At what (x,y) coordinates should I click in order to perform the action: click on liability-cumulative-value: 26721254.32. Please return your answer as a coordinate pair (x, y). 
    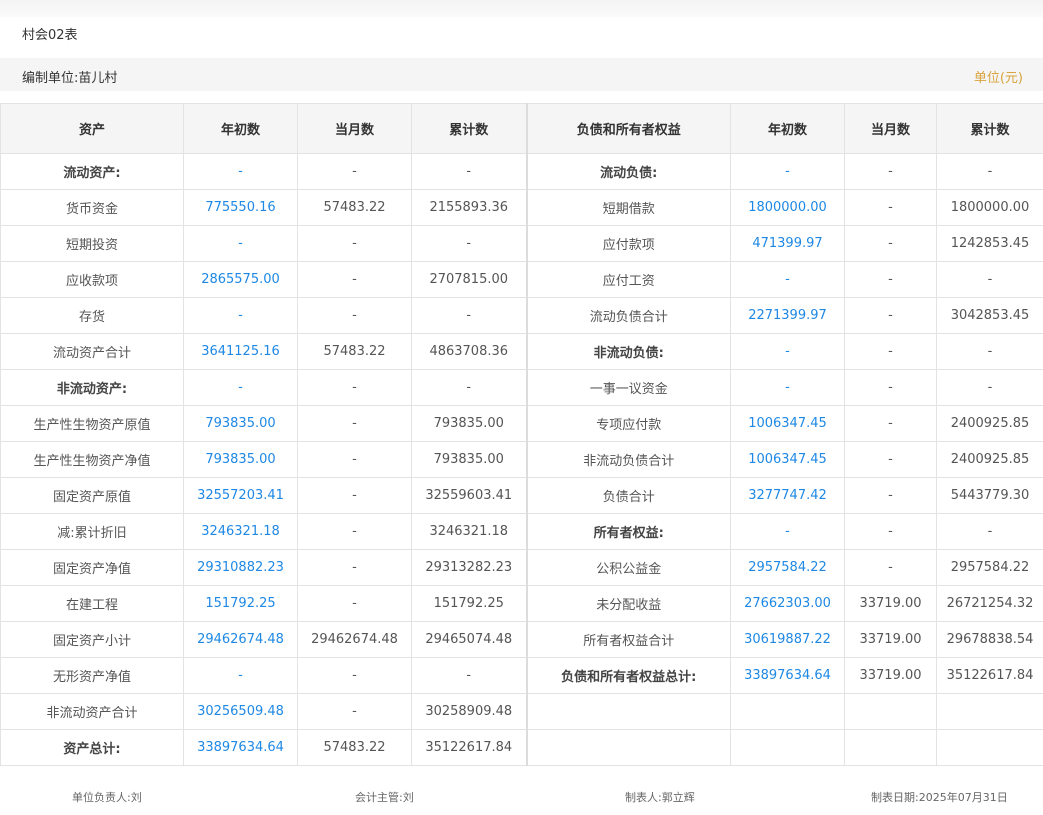
    Looking at the image, I should click on (989, 603).